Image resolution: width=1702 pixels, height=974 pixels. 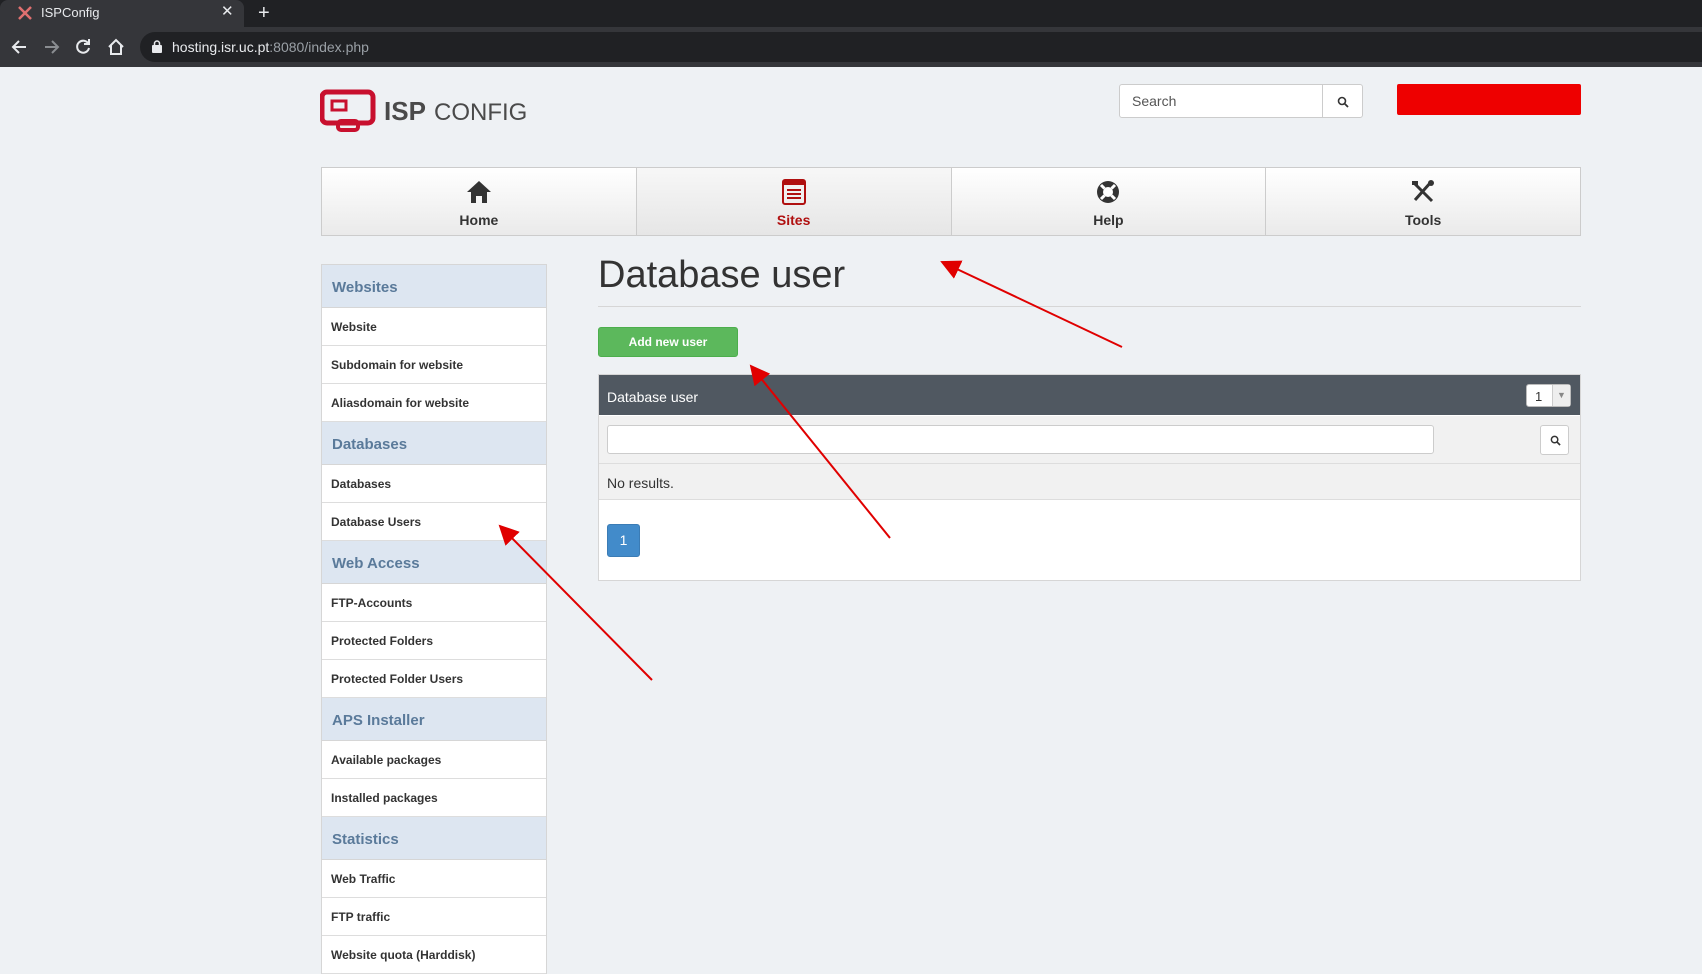 I want to click on sidebar-item-ftp-traffic: FTP traffic, so click(x=434, y=917).